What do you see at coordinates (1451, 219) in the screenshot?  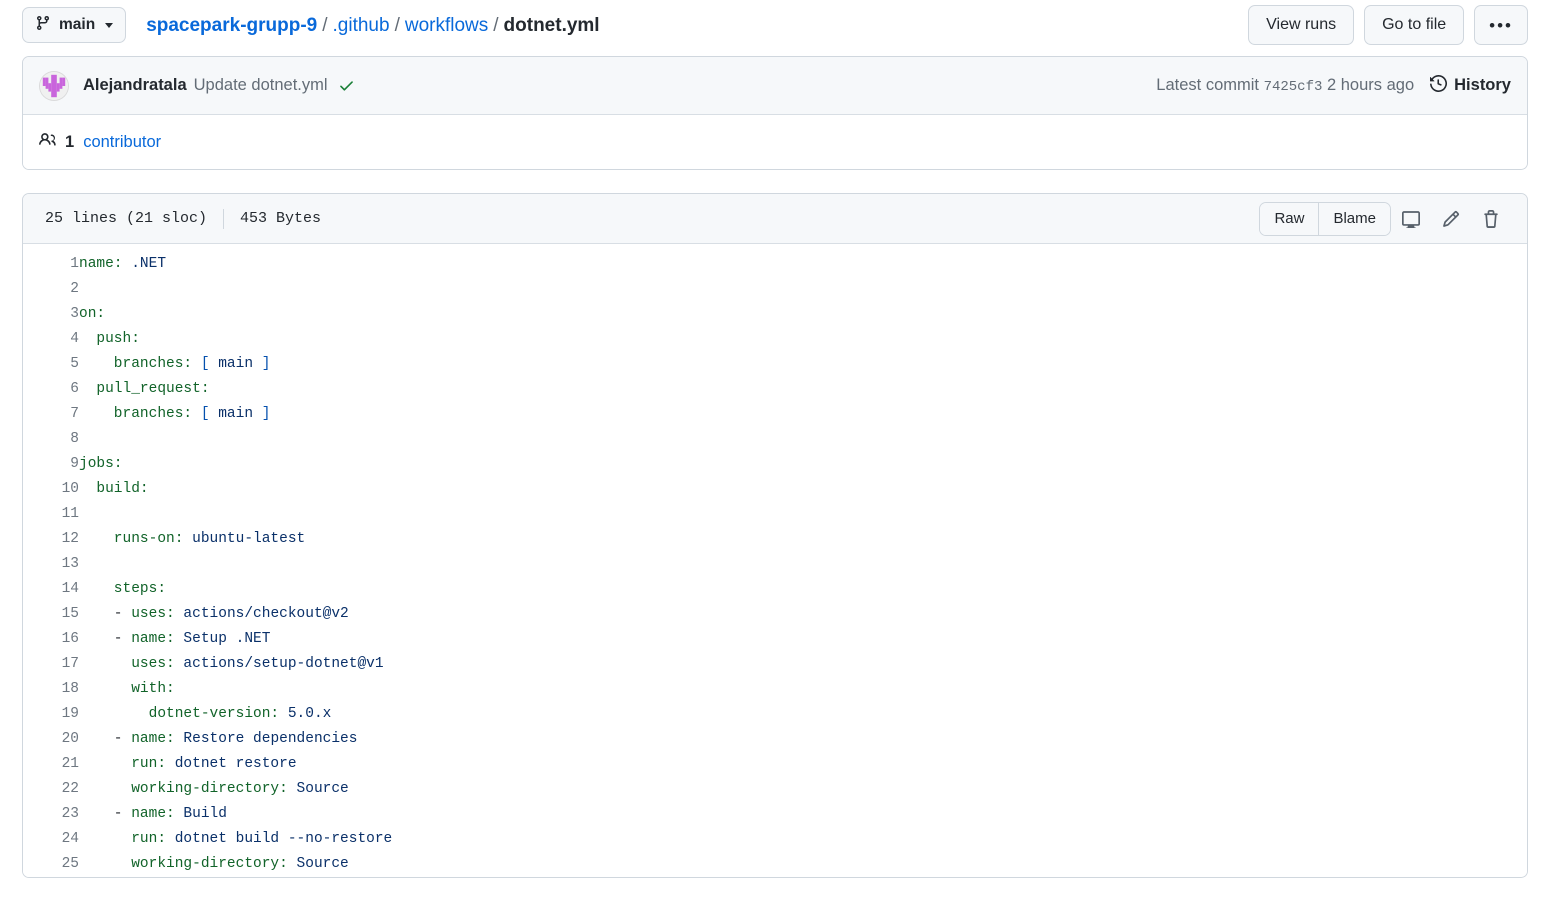 I see `pencil-icon` at bounding box center [1451, 219].